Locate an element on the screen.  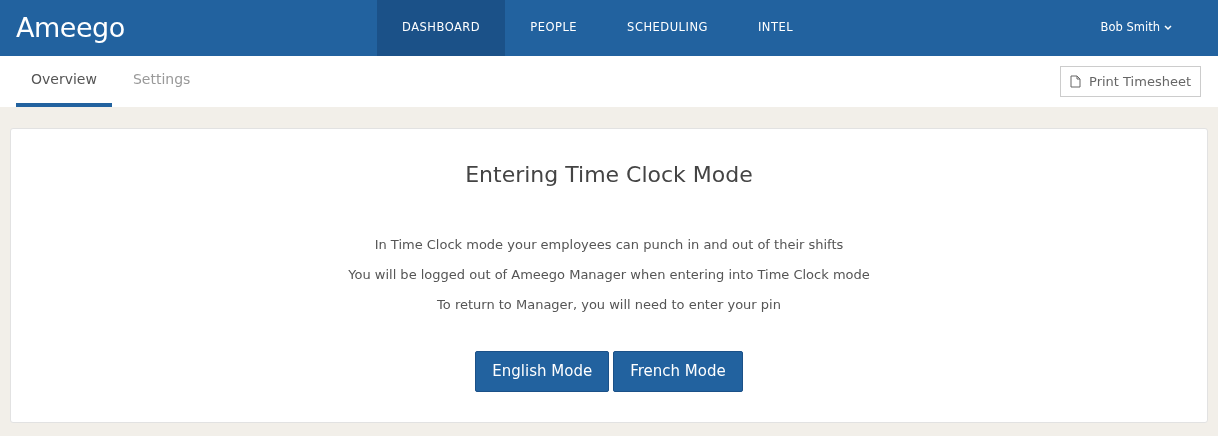
user-menu: Bob Smith is located at coordinates (1136, 28).